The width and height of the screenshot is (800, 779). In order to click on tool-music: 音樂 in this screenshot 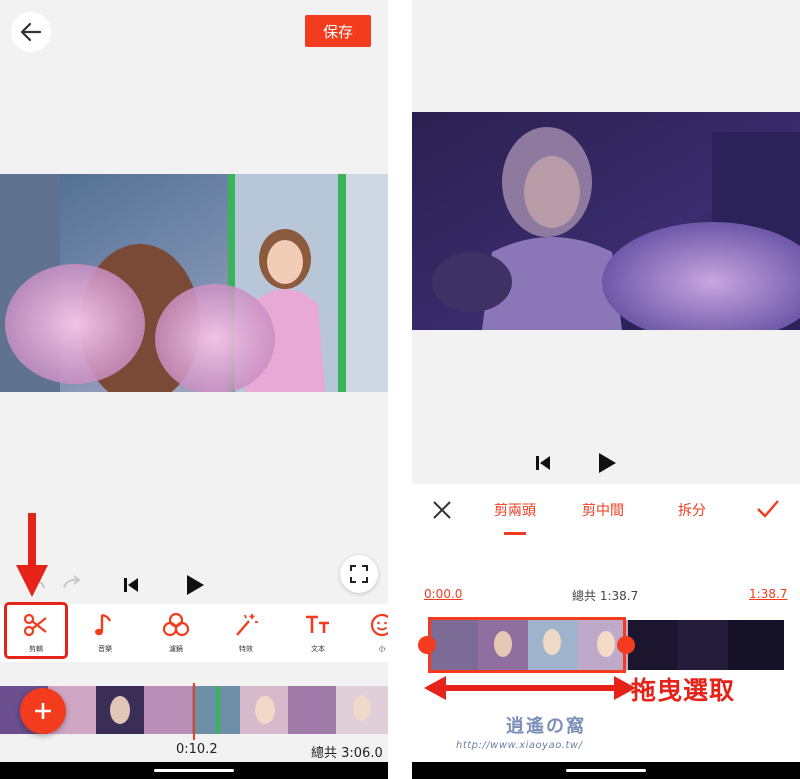, I will do `click(105, 633)`.